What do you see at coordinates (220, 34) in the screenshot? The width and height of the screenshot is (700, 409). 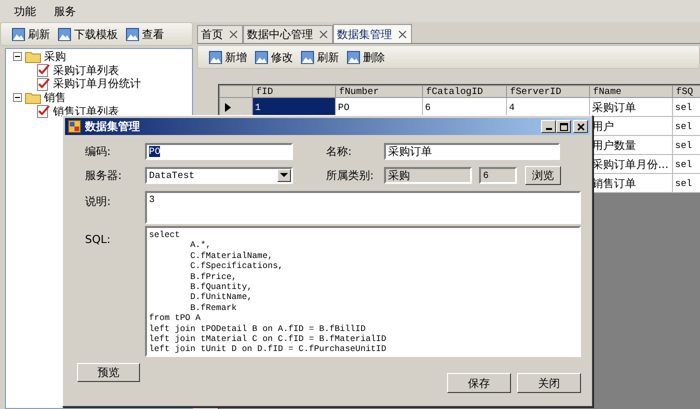 I see `tab: 首页` at bounding box center [220, 34].